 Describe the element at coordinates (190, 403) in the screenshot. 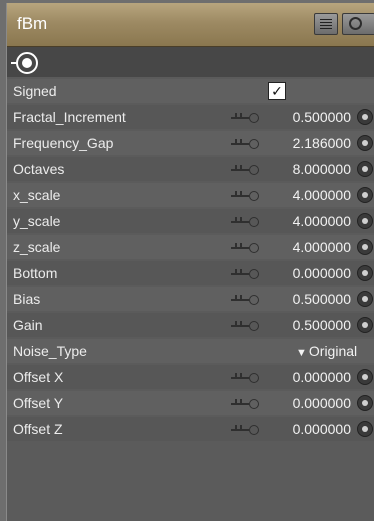

I see `parameter-row: Offset Y 0.000000` at that location.